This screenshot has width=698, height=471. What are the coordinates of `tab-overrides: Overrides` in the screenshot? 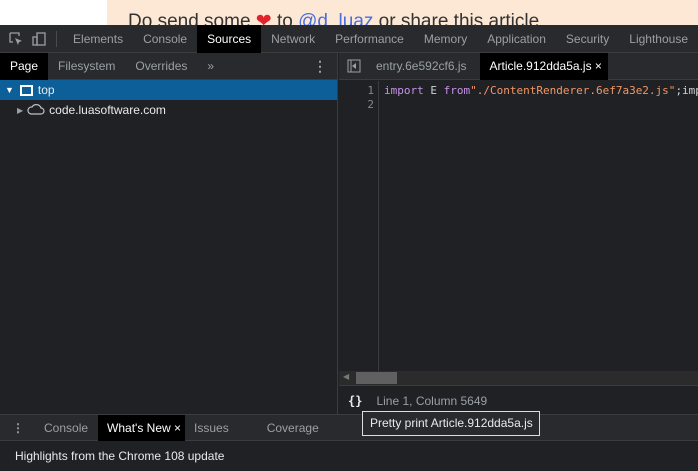 It's located at (161, 66).